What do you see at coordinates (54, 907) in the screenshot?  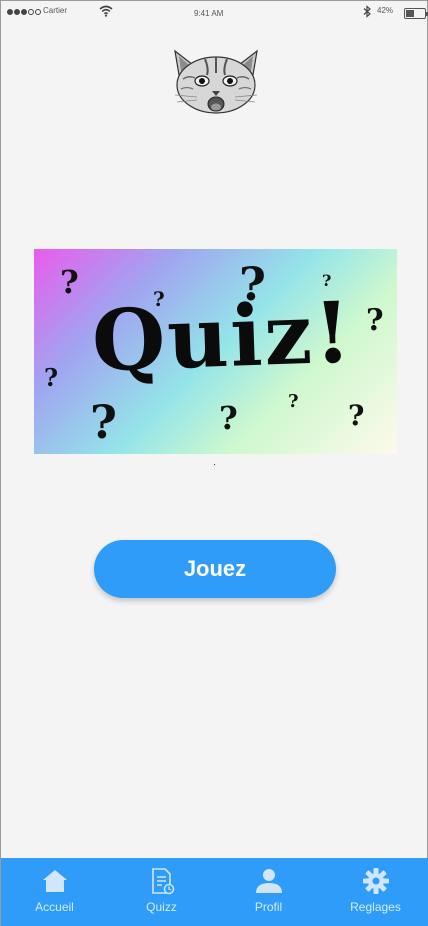 I see `tab-label: Accueil` at bounding box center [54, 907].